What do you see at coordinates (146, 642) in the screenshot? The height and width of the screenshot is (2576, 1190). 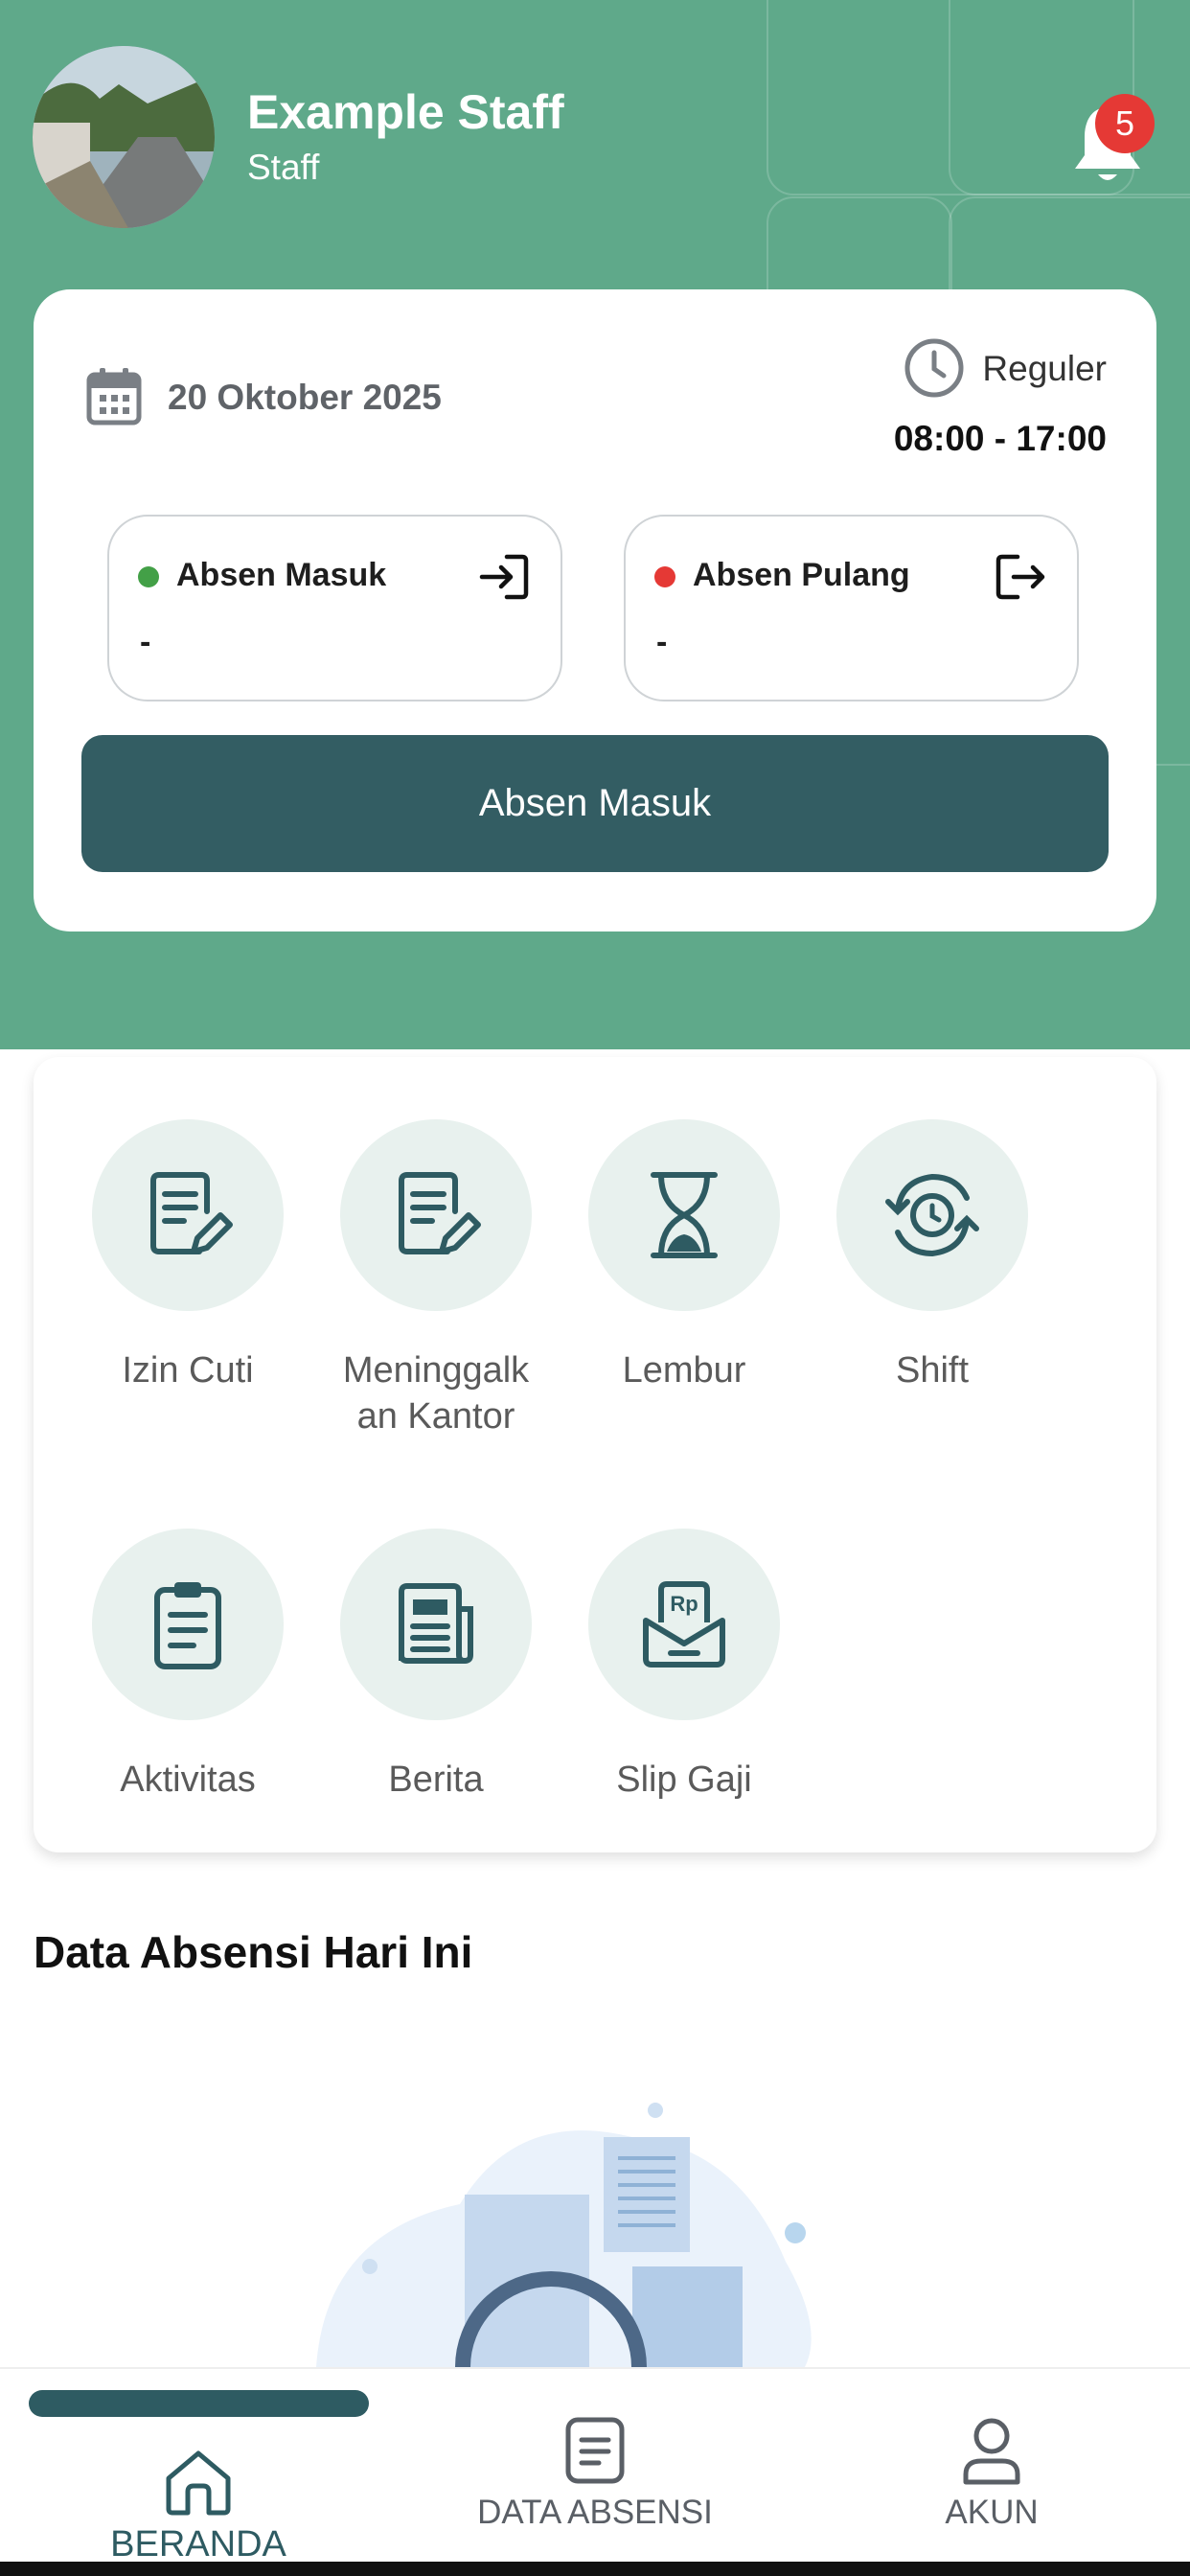 I see `check-in-value: -` at bounding box center [146, 642].